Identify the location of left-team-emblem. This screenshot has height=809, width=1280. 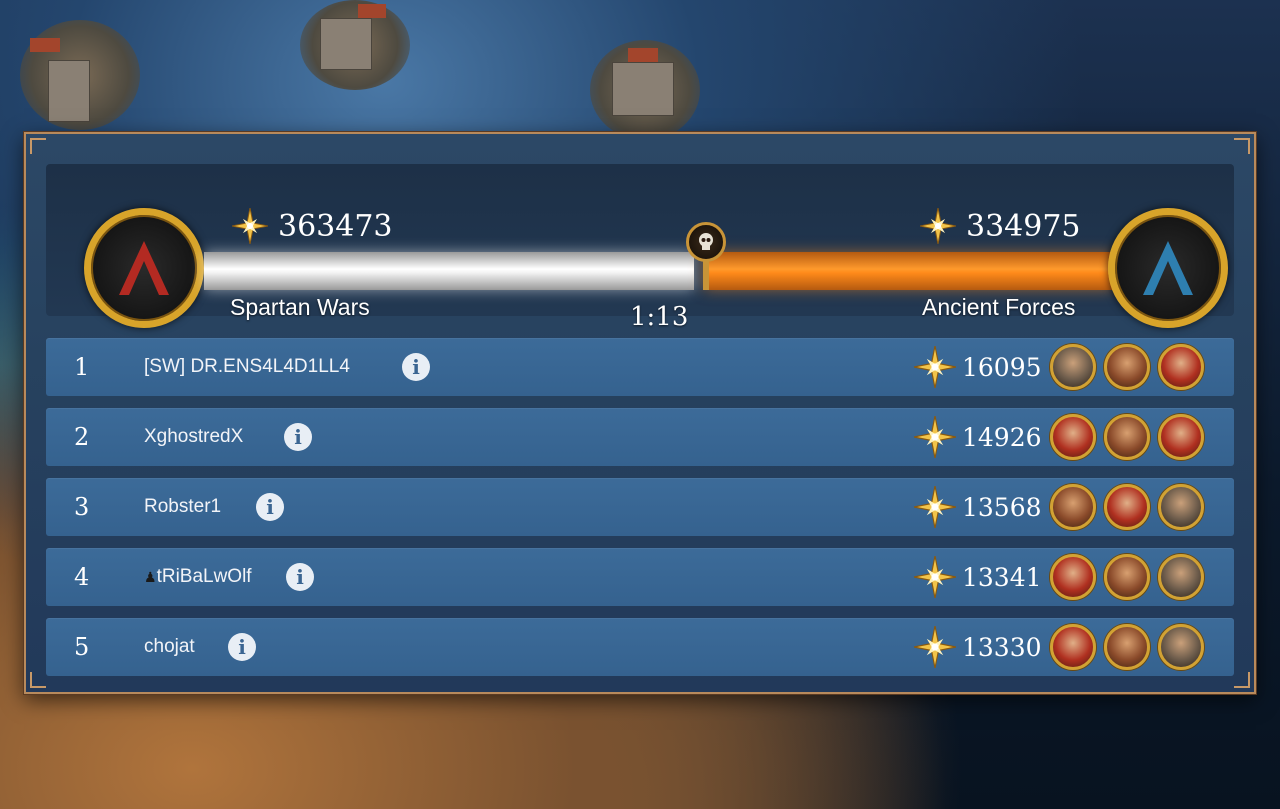
(144, 268).